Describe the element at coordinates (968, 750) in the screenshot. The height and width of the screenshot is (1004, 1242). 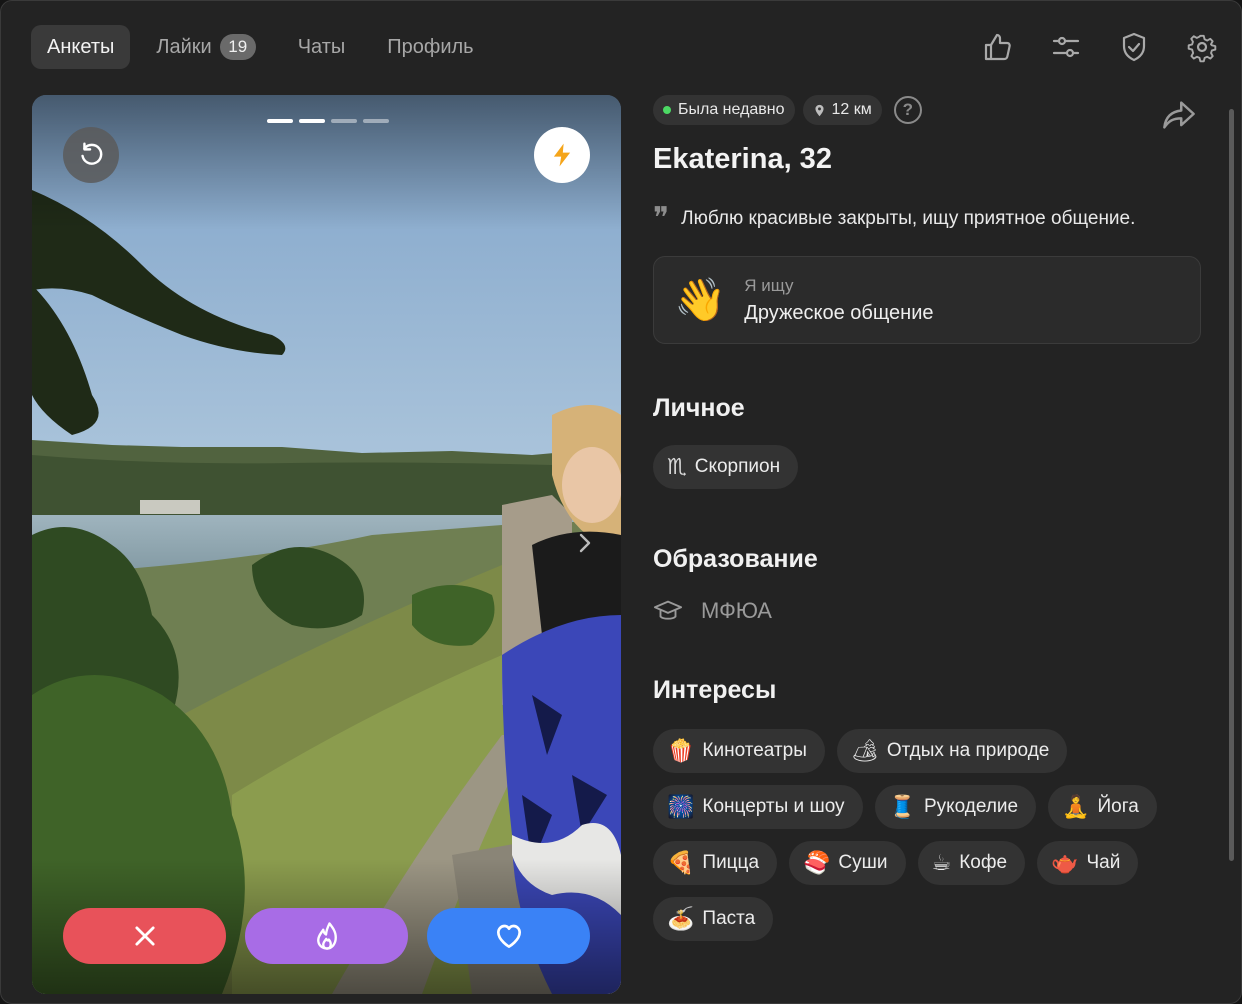
I see `interest-label: Отдых на природе` at that location.